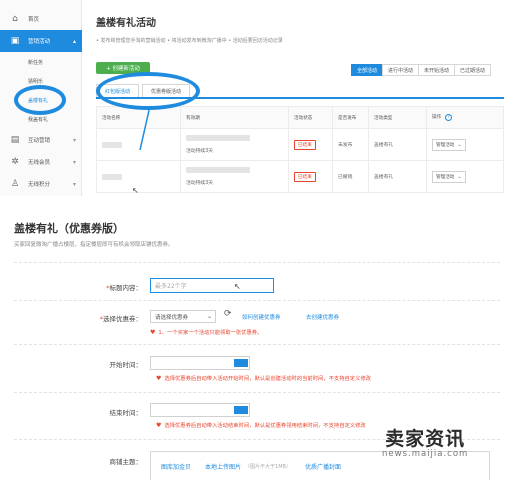 The image size is (516, 480). Describe the element at coordinates (397, 117) in the screenshot. I see `column-header: 活动类型` at that location.